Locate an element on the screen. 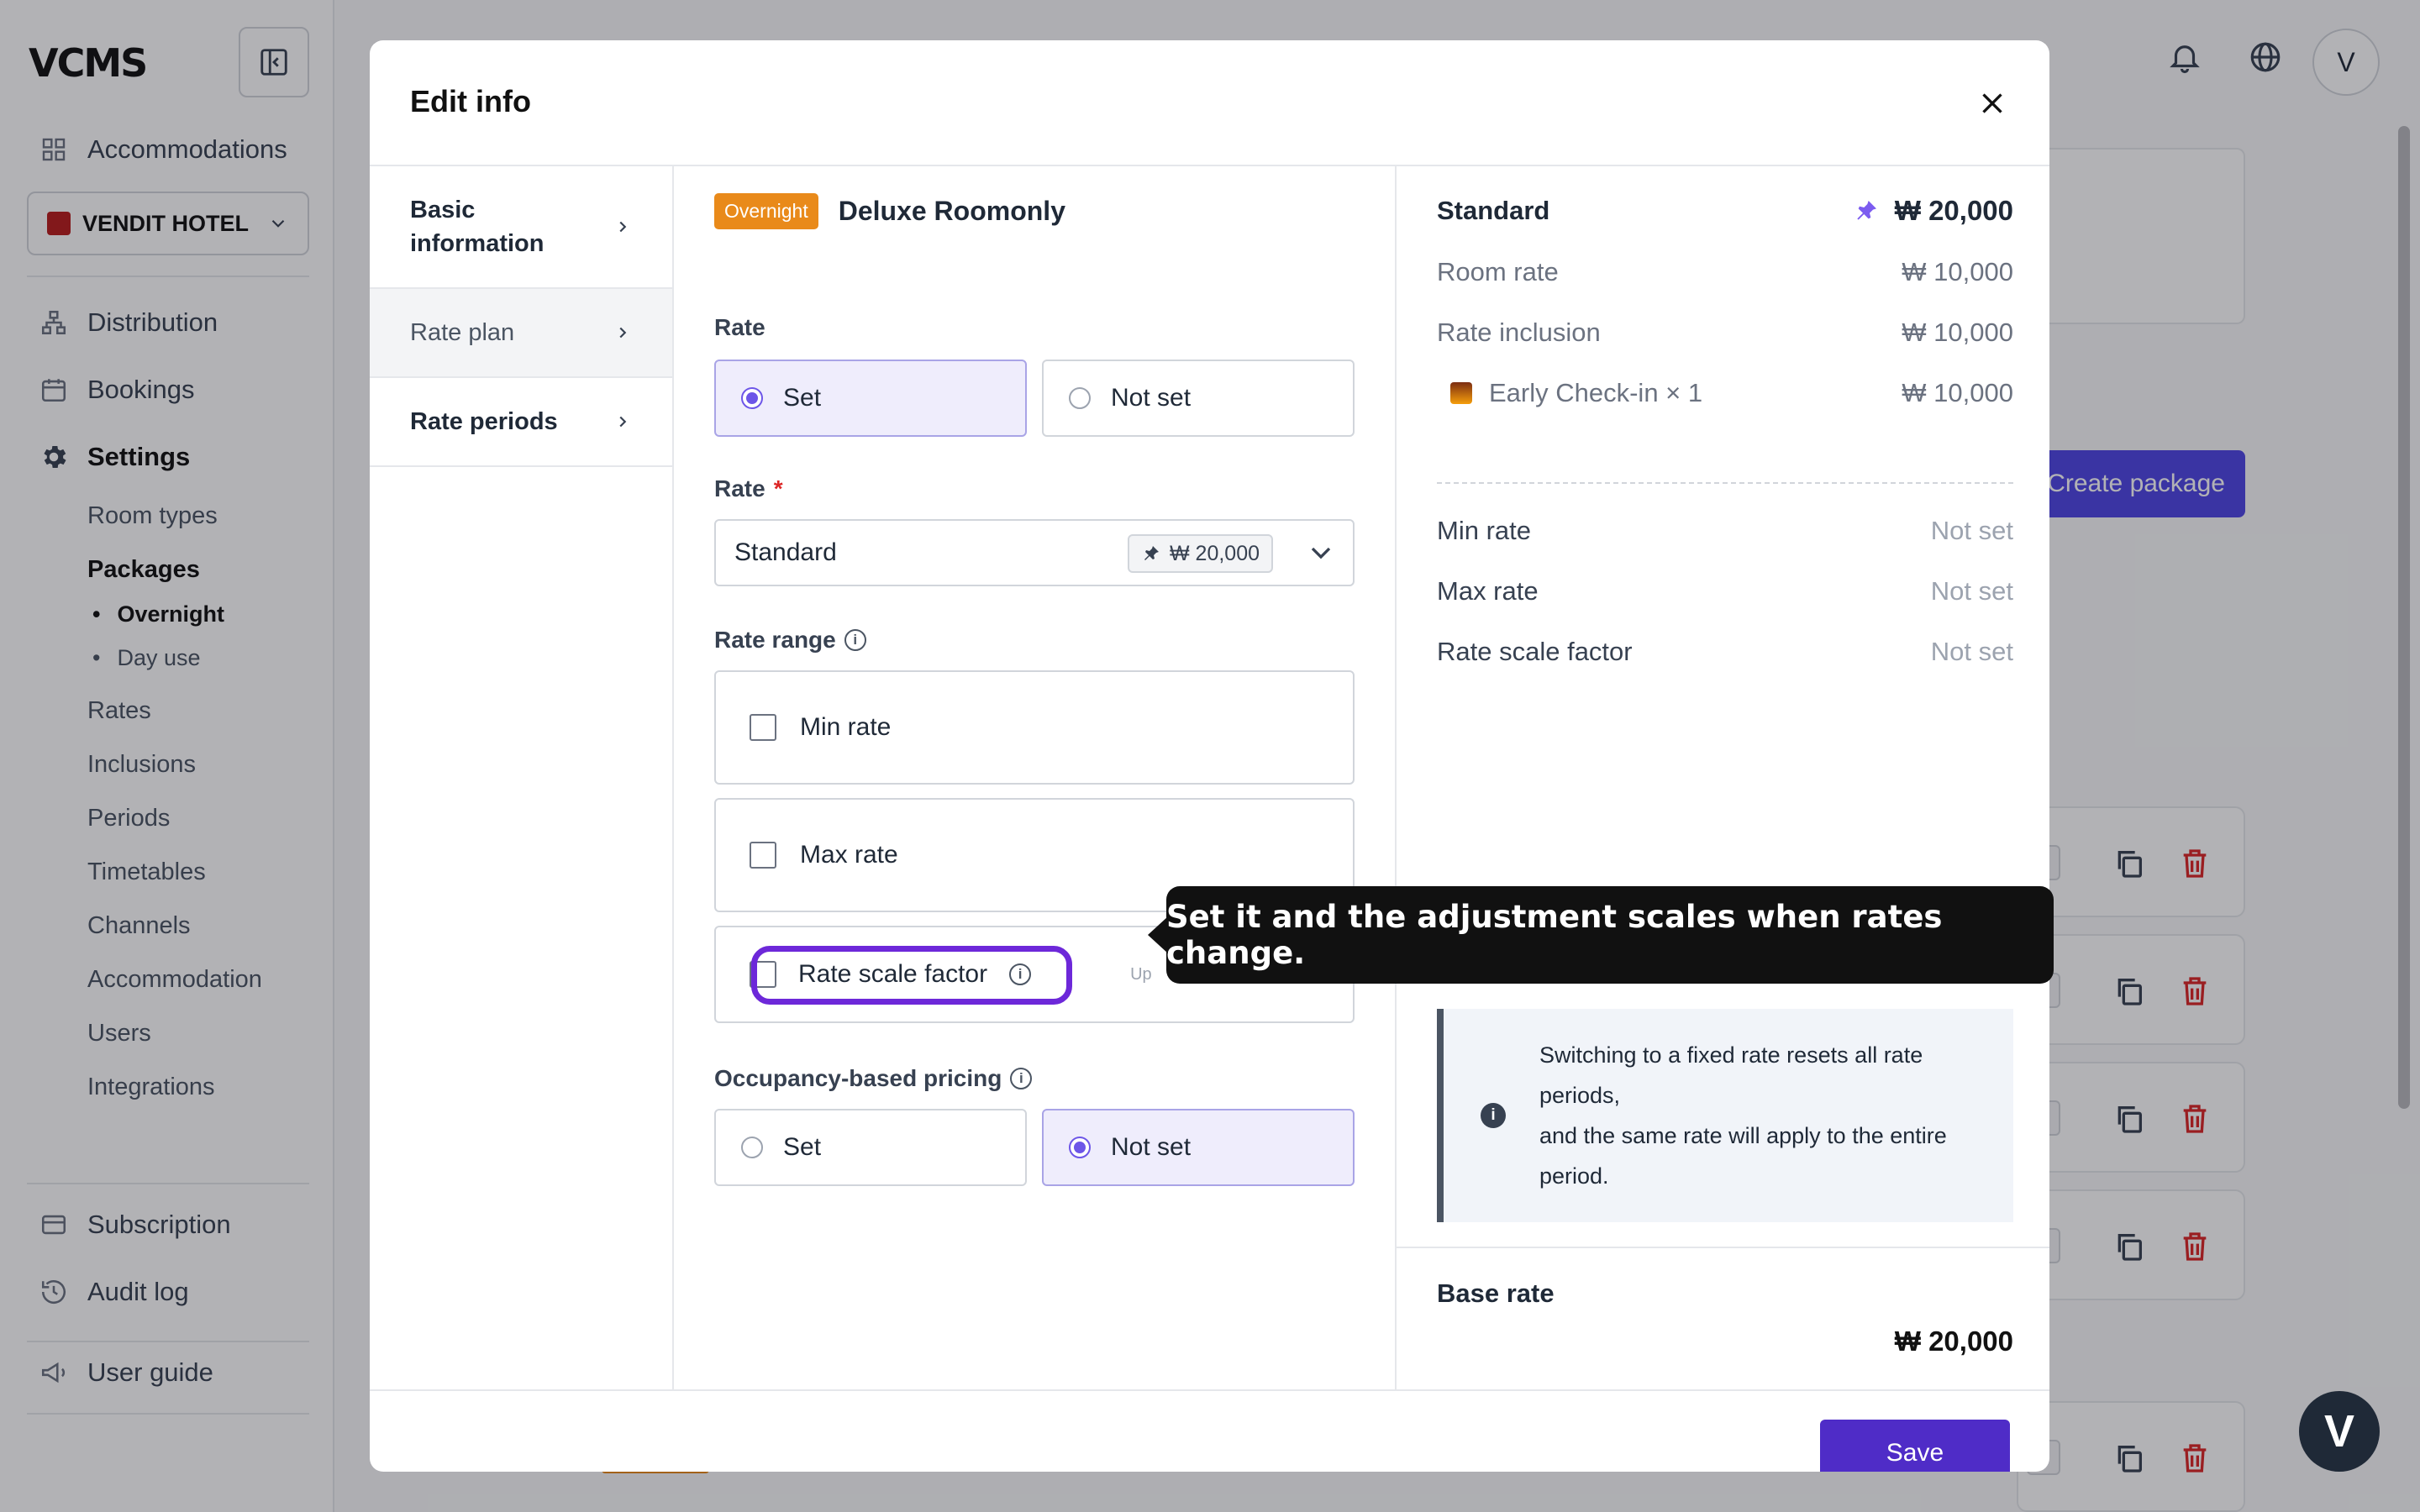 This screenshot has height=1512, width=2420. scale-factor-row: Rate scale factor Not set is located at coordinates (1725, 652).